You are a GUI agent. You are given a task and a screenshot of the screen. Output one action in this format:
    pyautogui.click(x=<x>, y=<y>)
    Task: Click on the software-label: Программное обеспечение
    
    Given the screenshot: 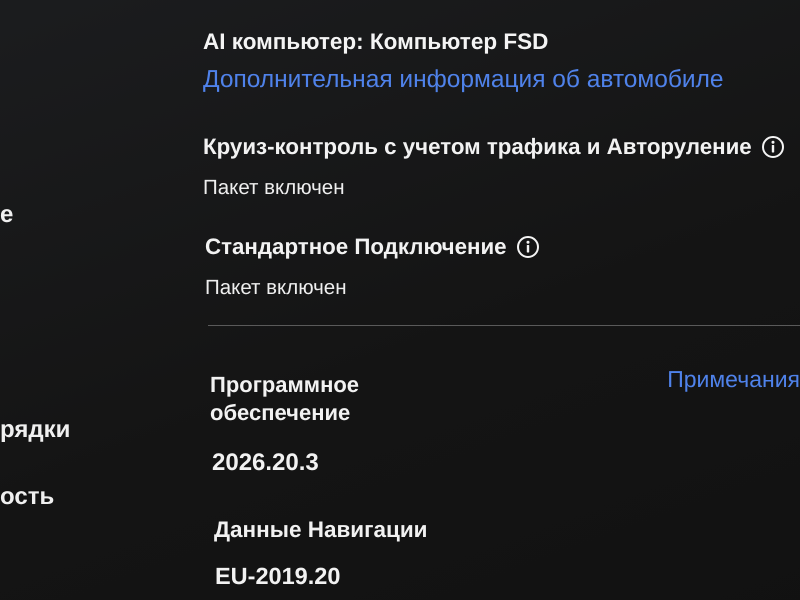 What is the action you would take?
    pyautogui.click(x=285, y=399)
    